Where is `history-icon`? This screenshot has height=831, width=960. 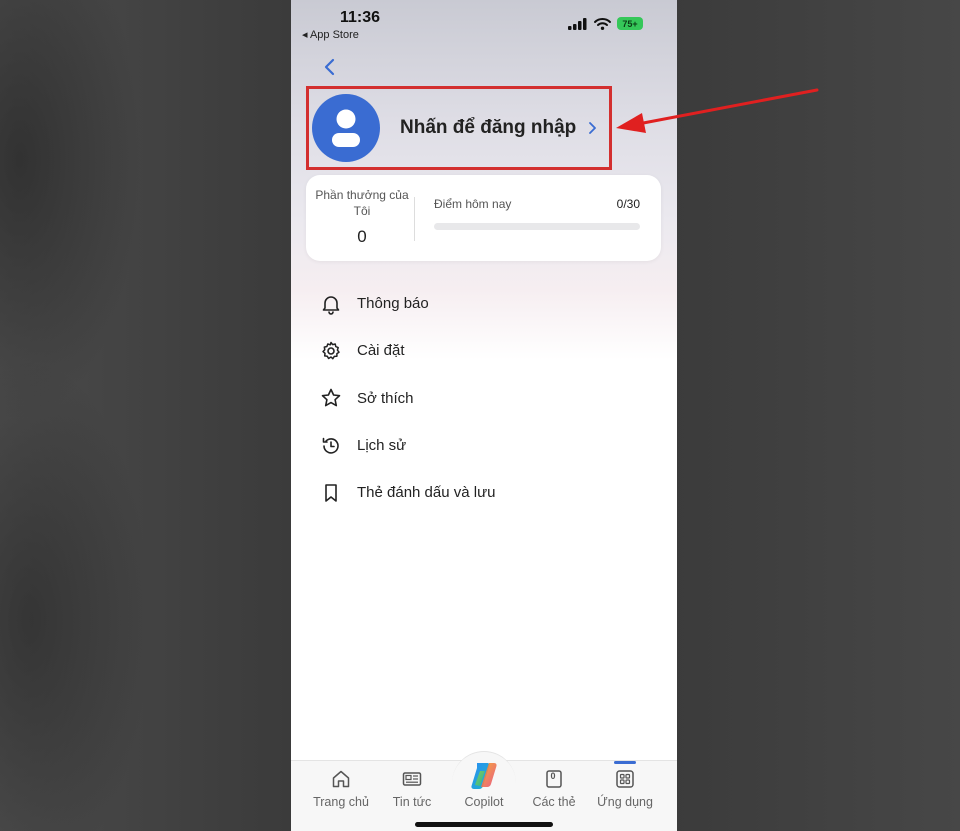
history-icon is located at coordinates (331, 446).